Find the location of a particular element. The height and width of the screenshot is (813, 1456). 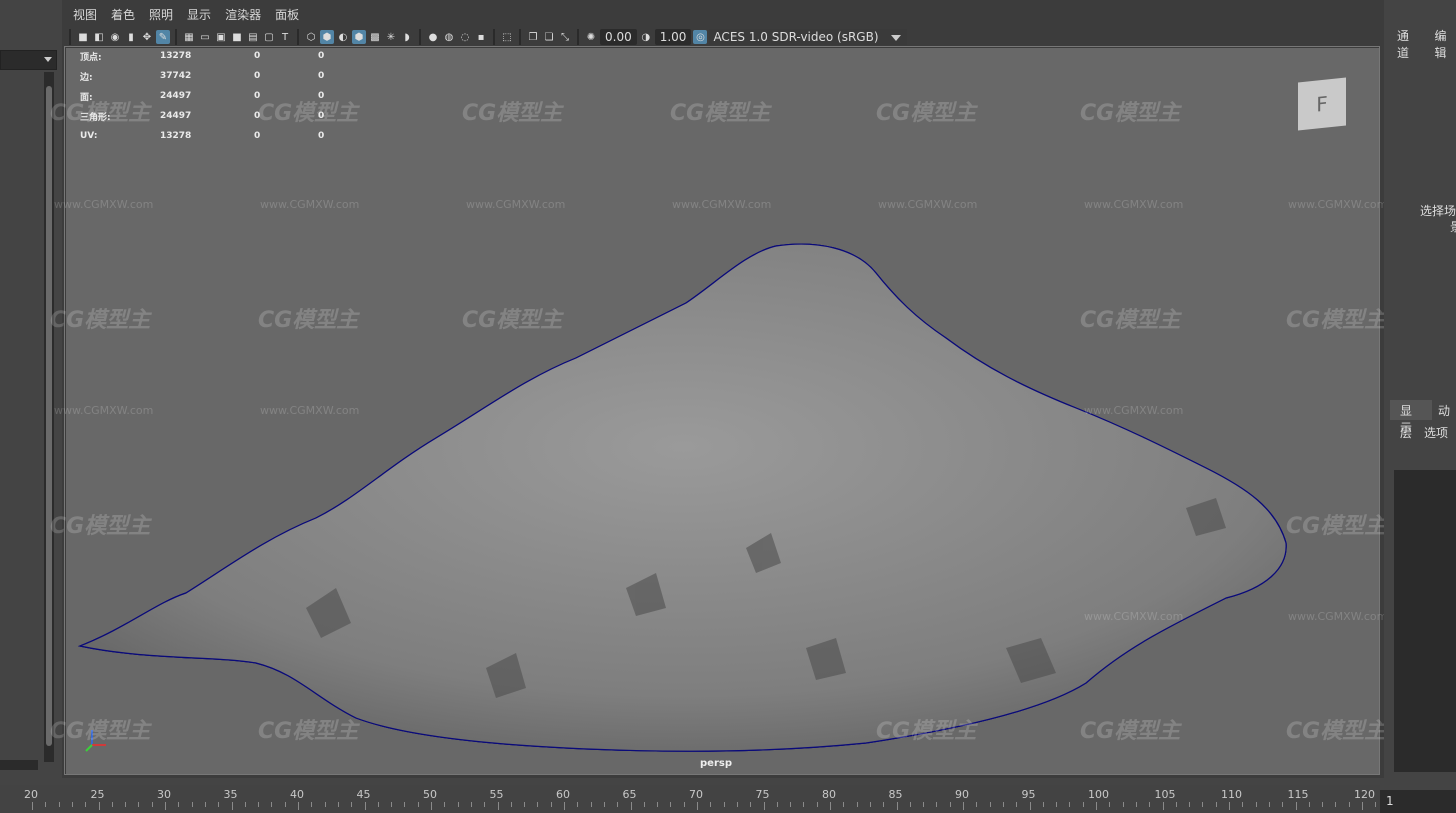

color-management-dropdown: ACES 1.0 SDR-video (sRGB) is located at coordinates (808, 37).